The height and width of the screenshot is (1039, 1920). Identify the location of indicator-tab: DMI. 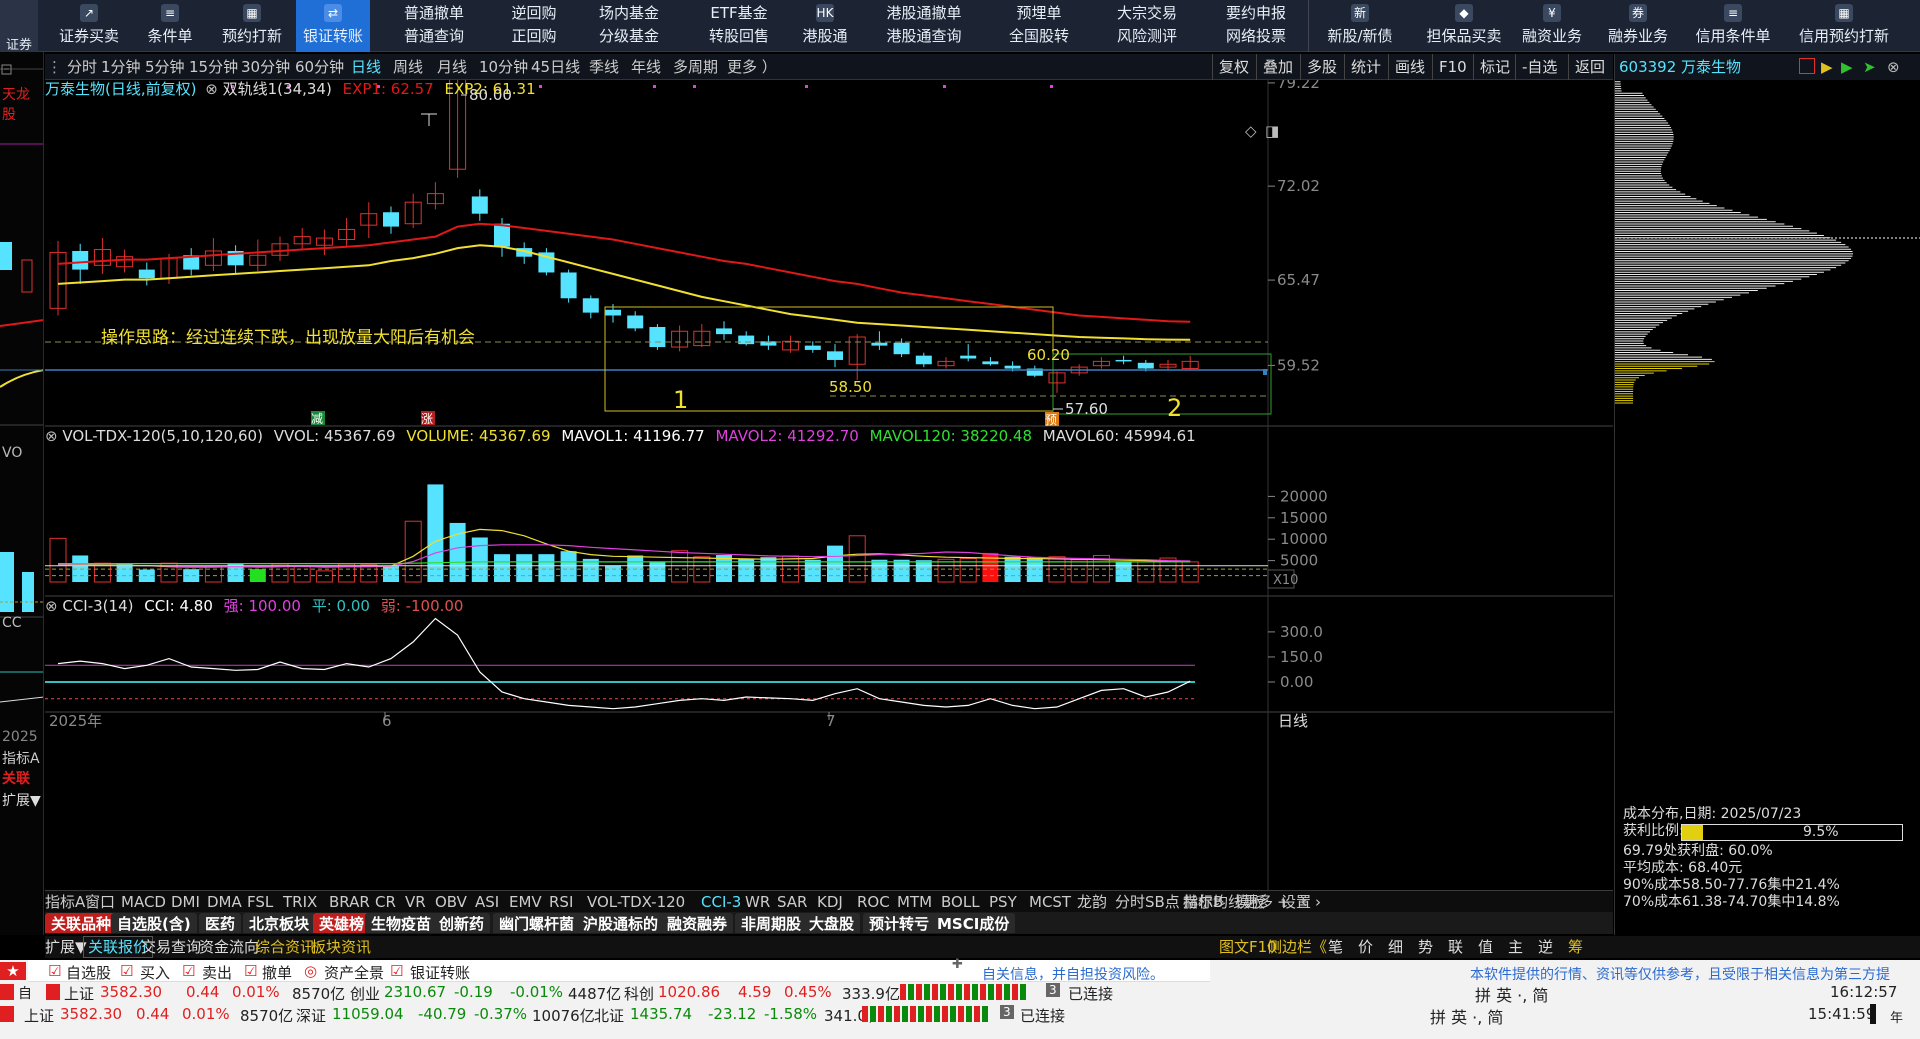
(185, 902).